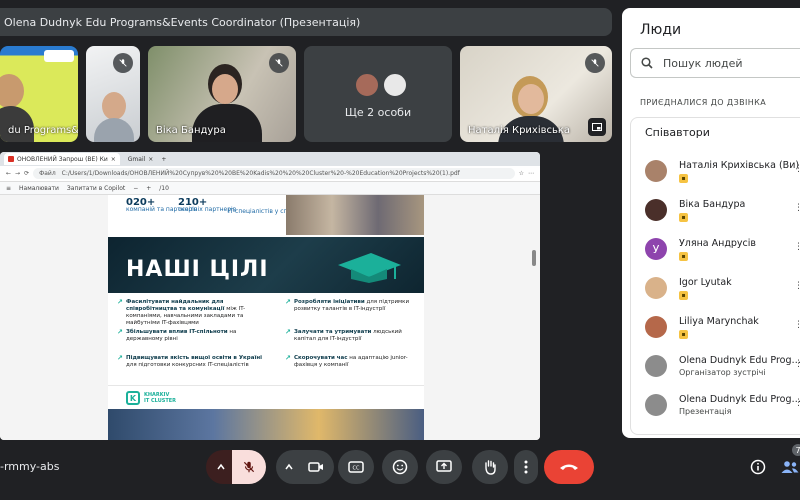 This screenshot has width=800, height=500. I want to click on present-screen-button, so click(444, 467).